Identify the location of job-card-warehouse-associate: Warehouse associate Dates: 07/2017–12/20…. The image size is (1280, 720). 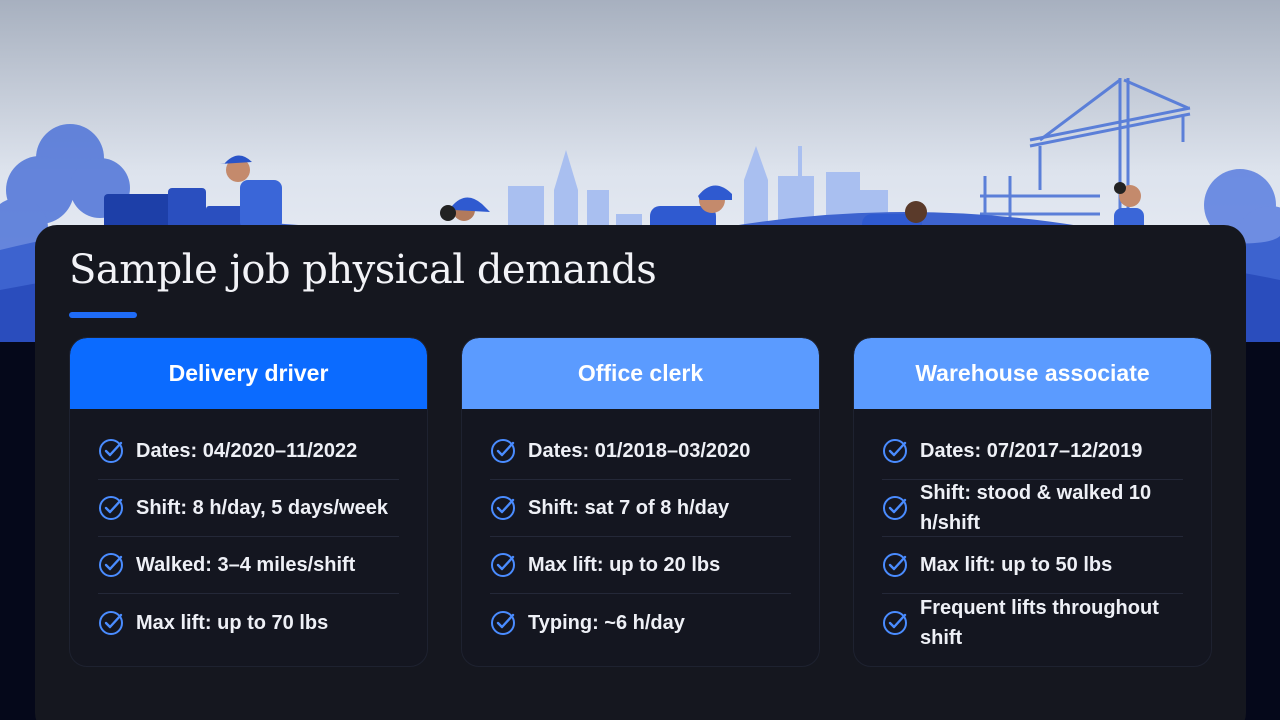
(1032, 502).